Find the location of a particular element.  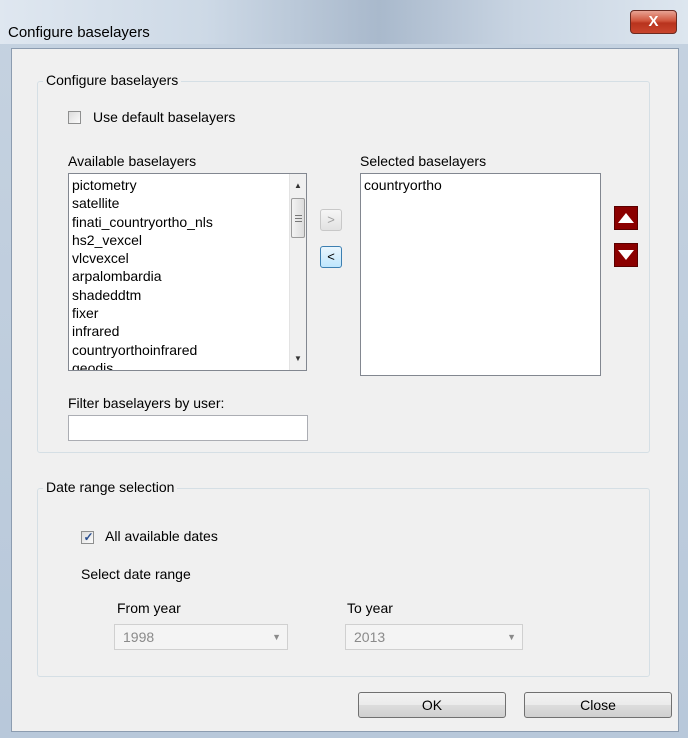

scroll-thumb is located at coordinates (298, 218).